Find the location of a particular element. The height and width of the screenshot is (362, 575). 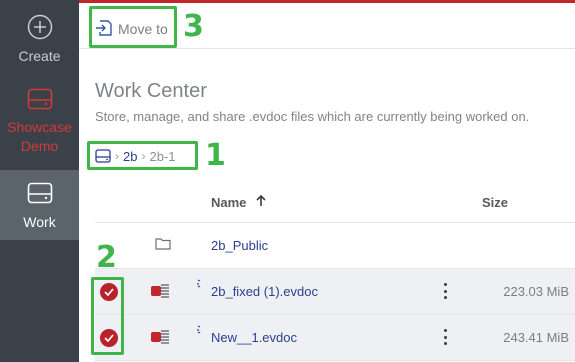

rail-item-showcase-demo: Showcase Demo is located at coordinates (39, 126).